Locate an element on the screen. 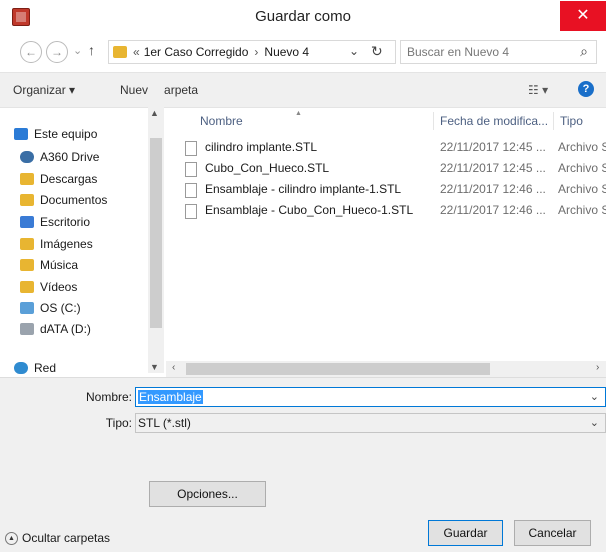 The height and width of the screenshot is (552, 606). music-folder-icon is located at coordinates (27, 265).